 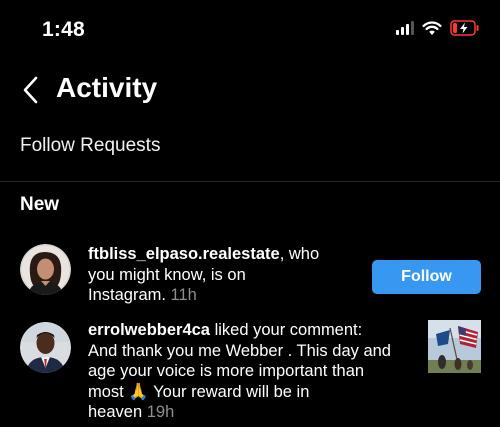 I want to click on divider, so click(x=250, y=181).